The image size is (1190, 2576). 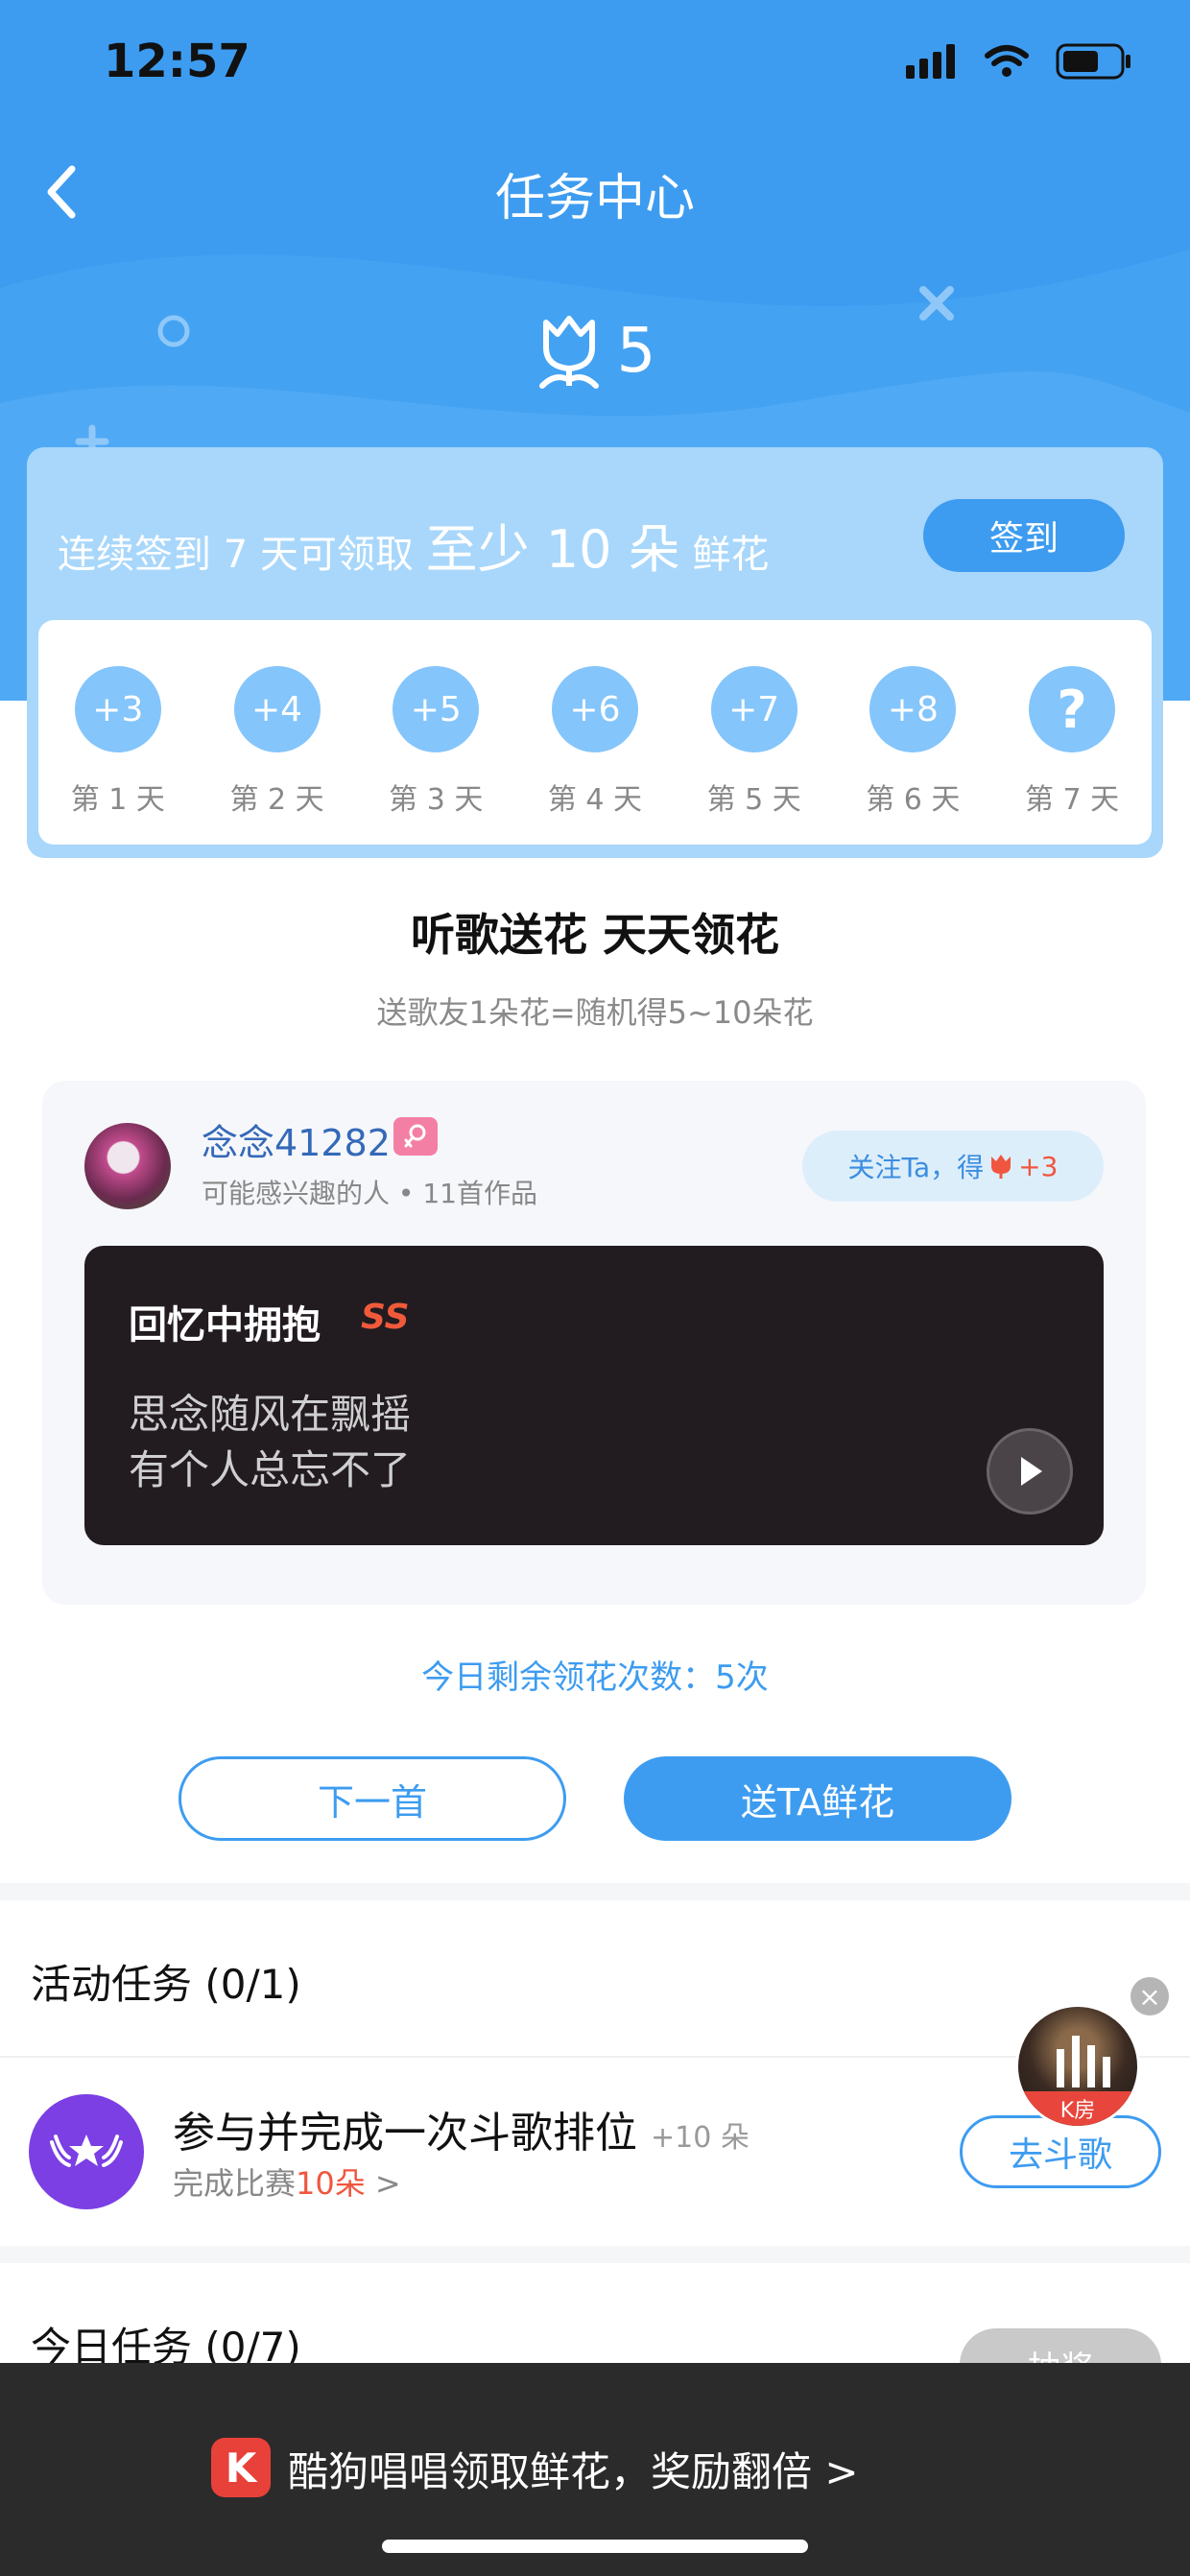 What do you see at coordinates (914, 800) in the screenshot?
I see `day-label: 第 6 天` at bounding box center [914, 800].